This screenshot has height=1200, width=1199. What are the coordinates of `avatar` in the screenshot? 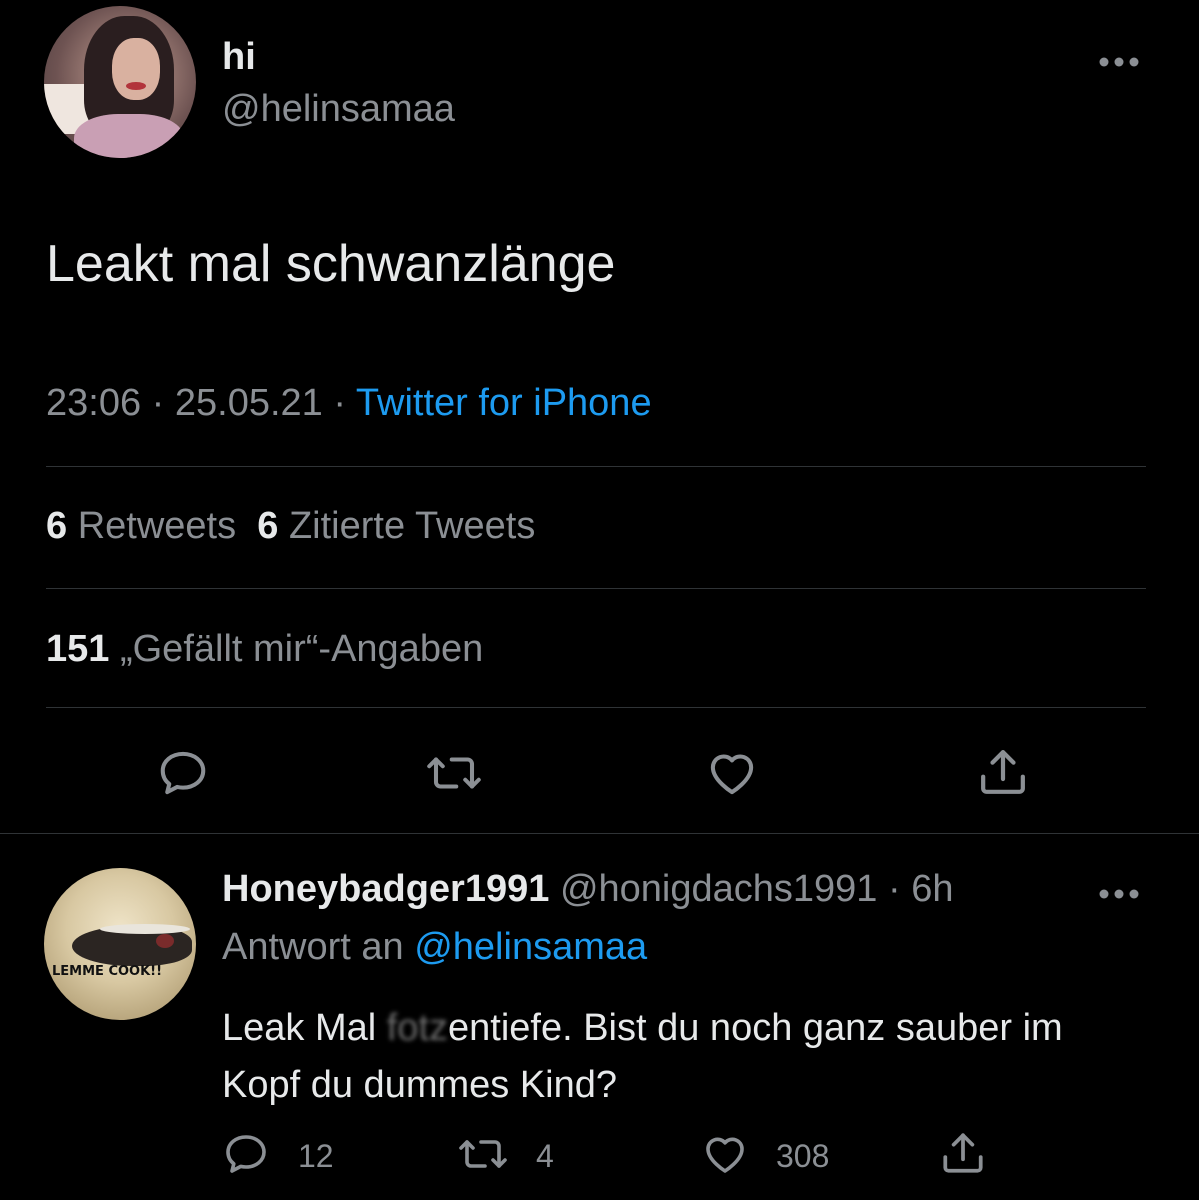 It's located at (120, 82).